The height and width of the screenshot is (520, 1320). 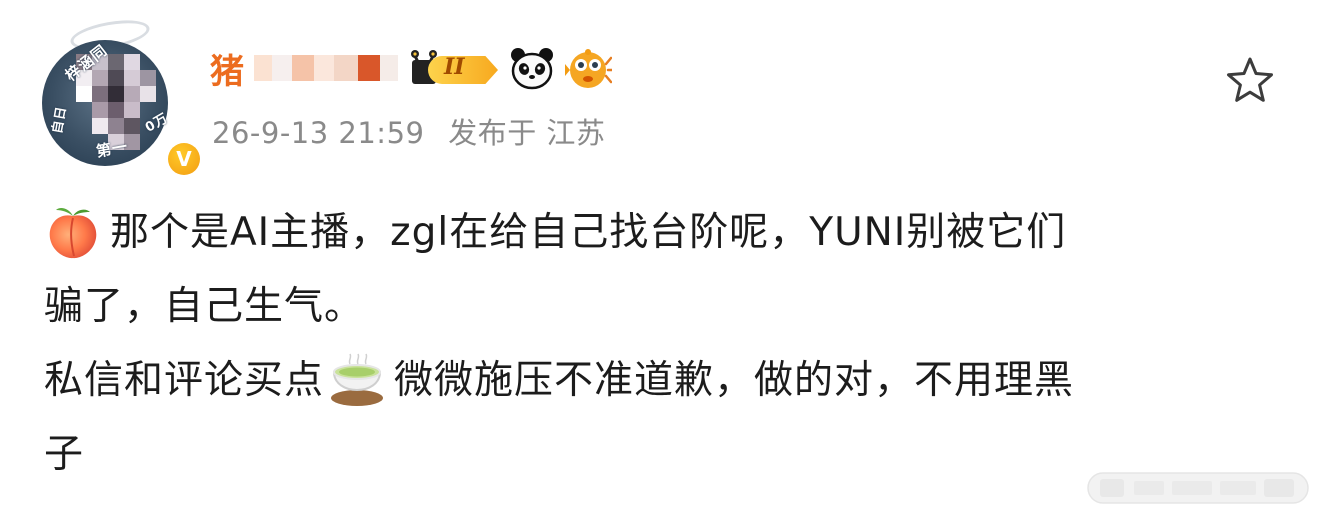 I want to click on post-line-2-text: 骗了，自己生气。, so click(x=204, y=306).